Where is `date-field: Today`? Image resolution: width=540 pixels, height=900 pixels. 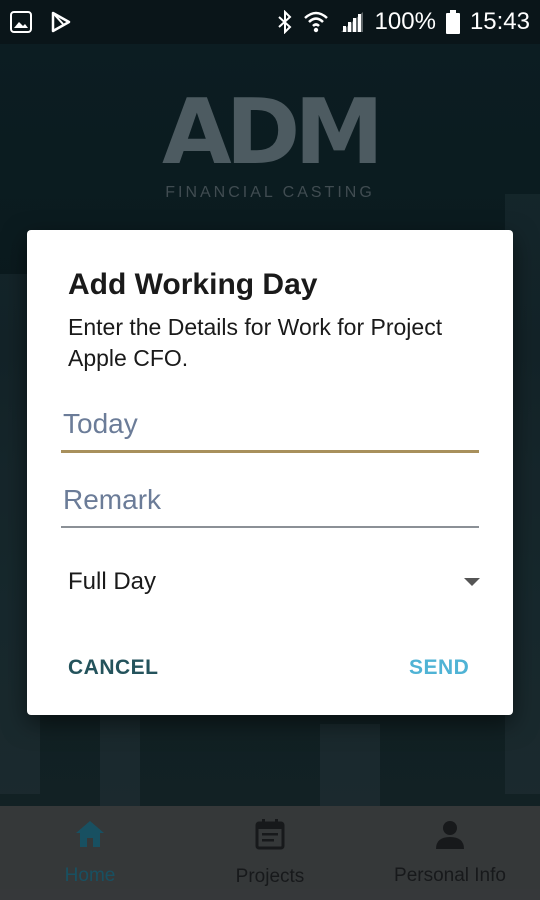
date-field: Today is located at coordinates (270, 430).